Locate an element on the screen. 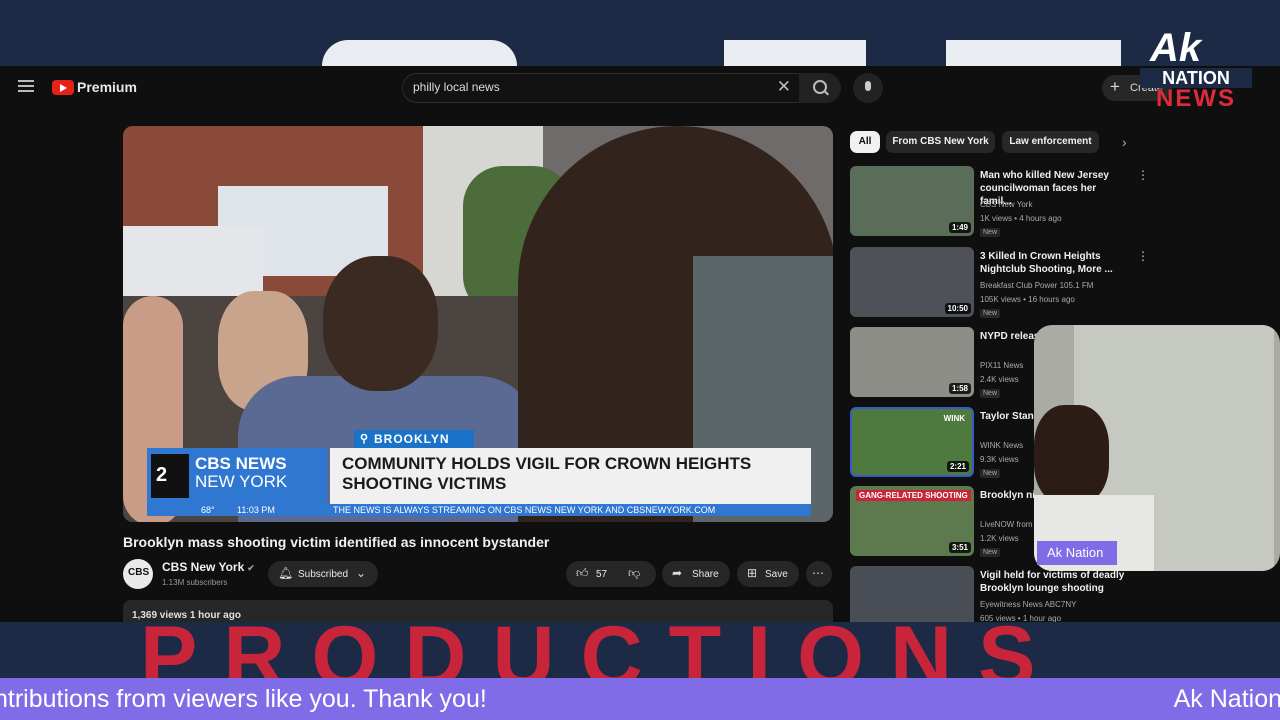 The image size is (1280, 720). like-count: 57 is located at coordinates (602, 574).